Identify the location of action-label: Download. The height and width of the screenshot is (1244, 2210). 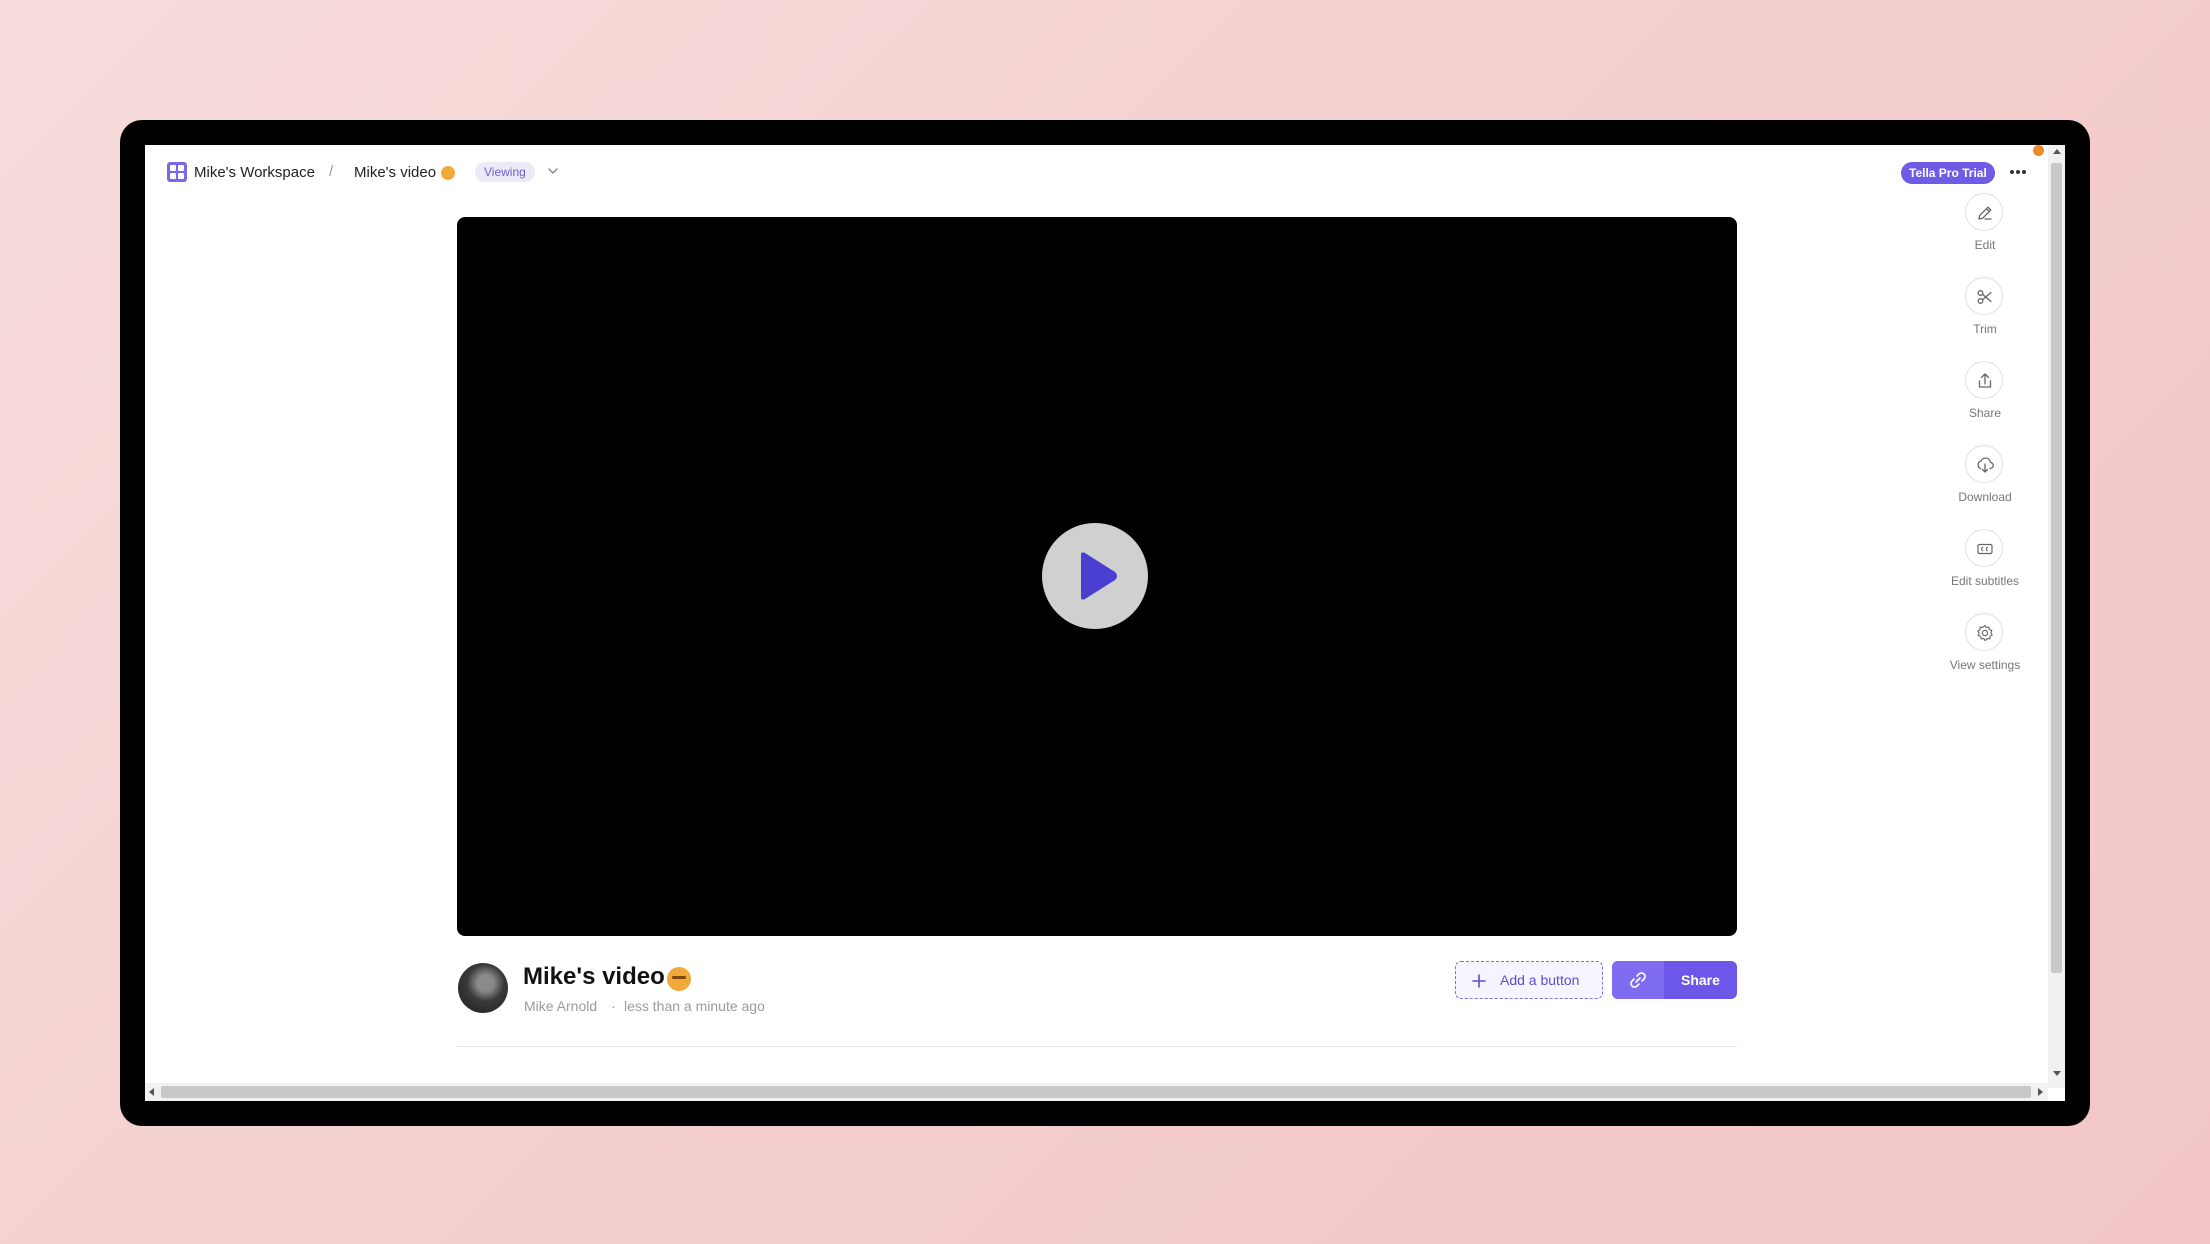
(1985, 497).